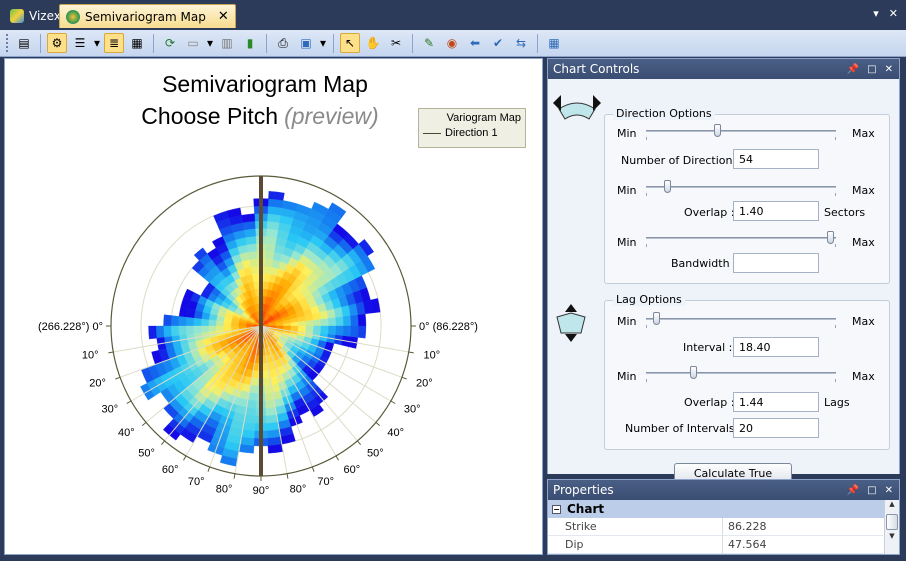 This screenshot has height=561, width=906. I want to click on property-value: 47.564, so click(803, 545).